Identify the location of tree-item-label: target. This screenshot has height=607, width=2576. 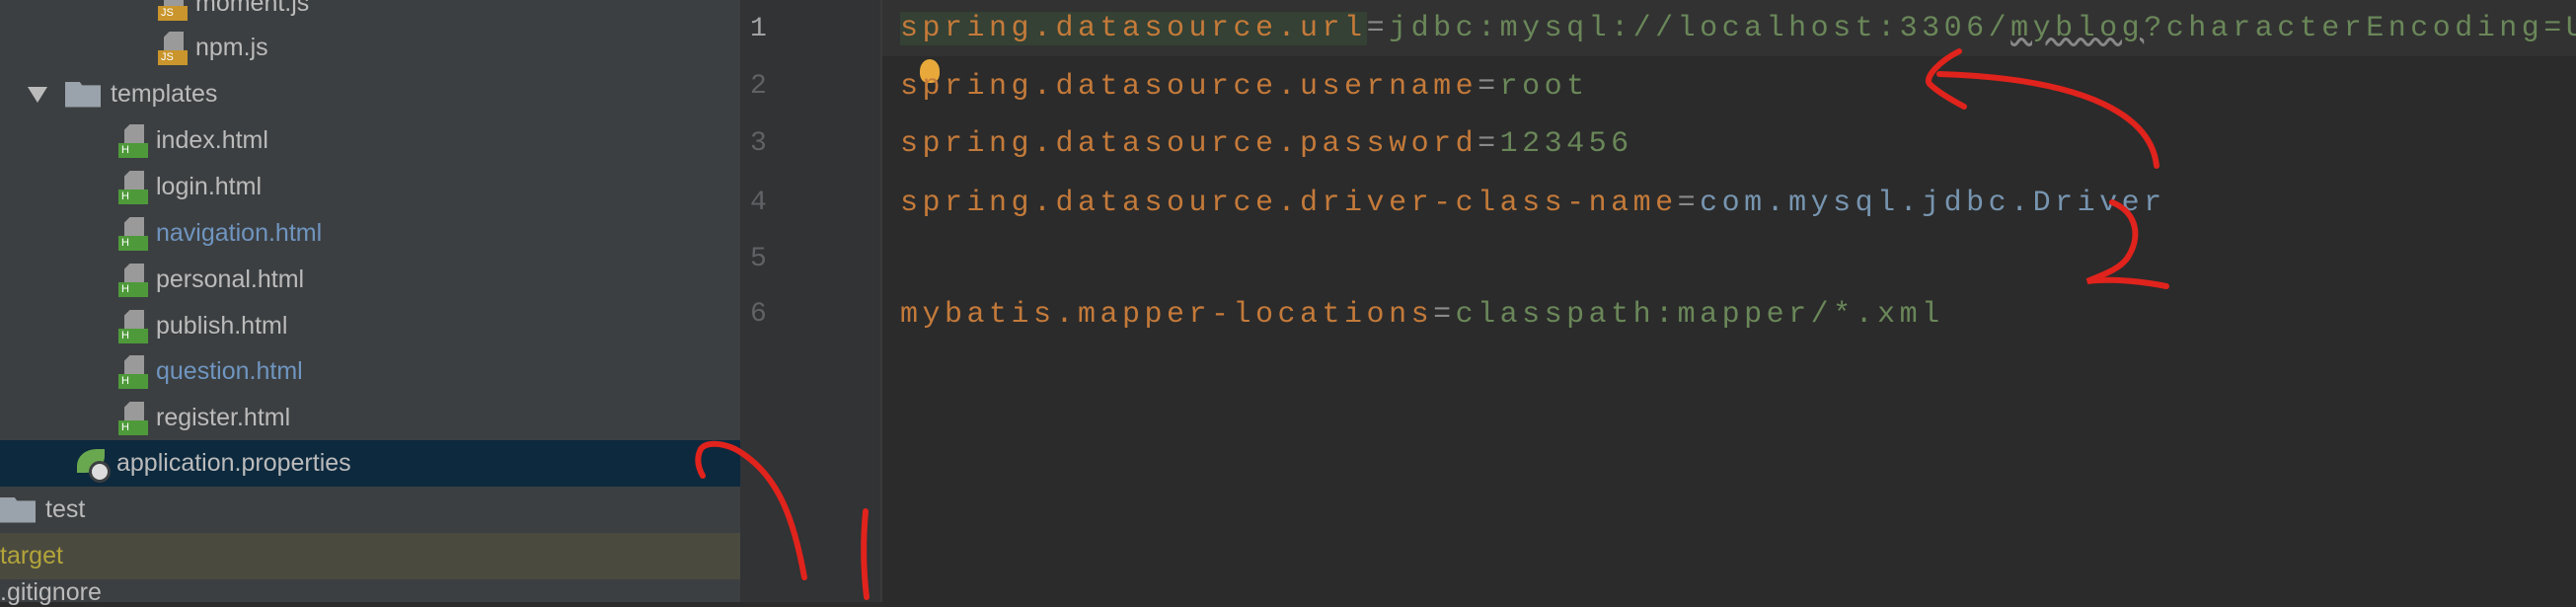
(32, 555).